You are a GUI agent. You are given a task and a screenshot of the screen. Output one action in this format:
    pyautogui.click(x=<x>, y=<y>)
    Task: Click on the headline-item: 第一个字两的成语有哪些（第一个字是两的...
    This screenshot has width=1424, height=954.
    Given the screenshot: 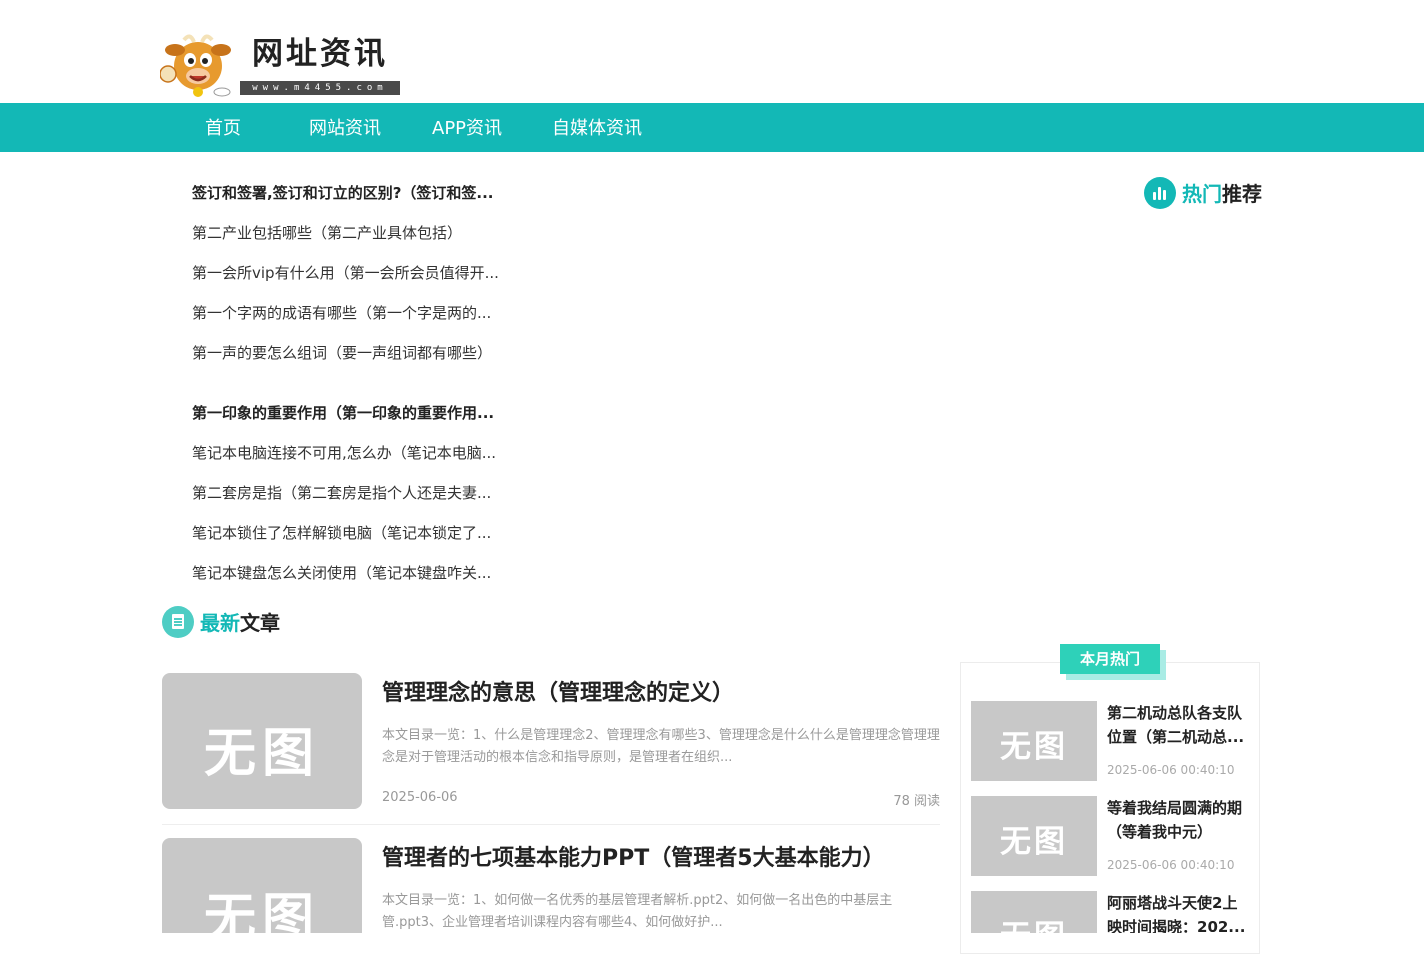 What is the action you would take?
    pyautogui.click(x=341, y=312)
    